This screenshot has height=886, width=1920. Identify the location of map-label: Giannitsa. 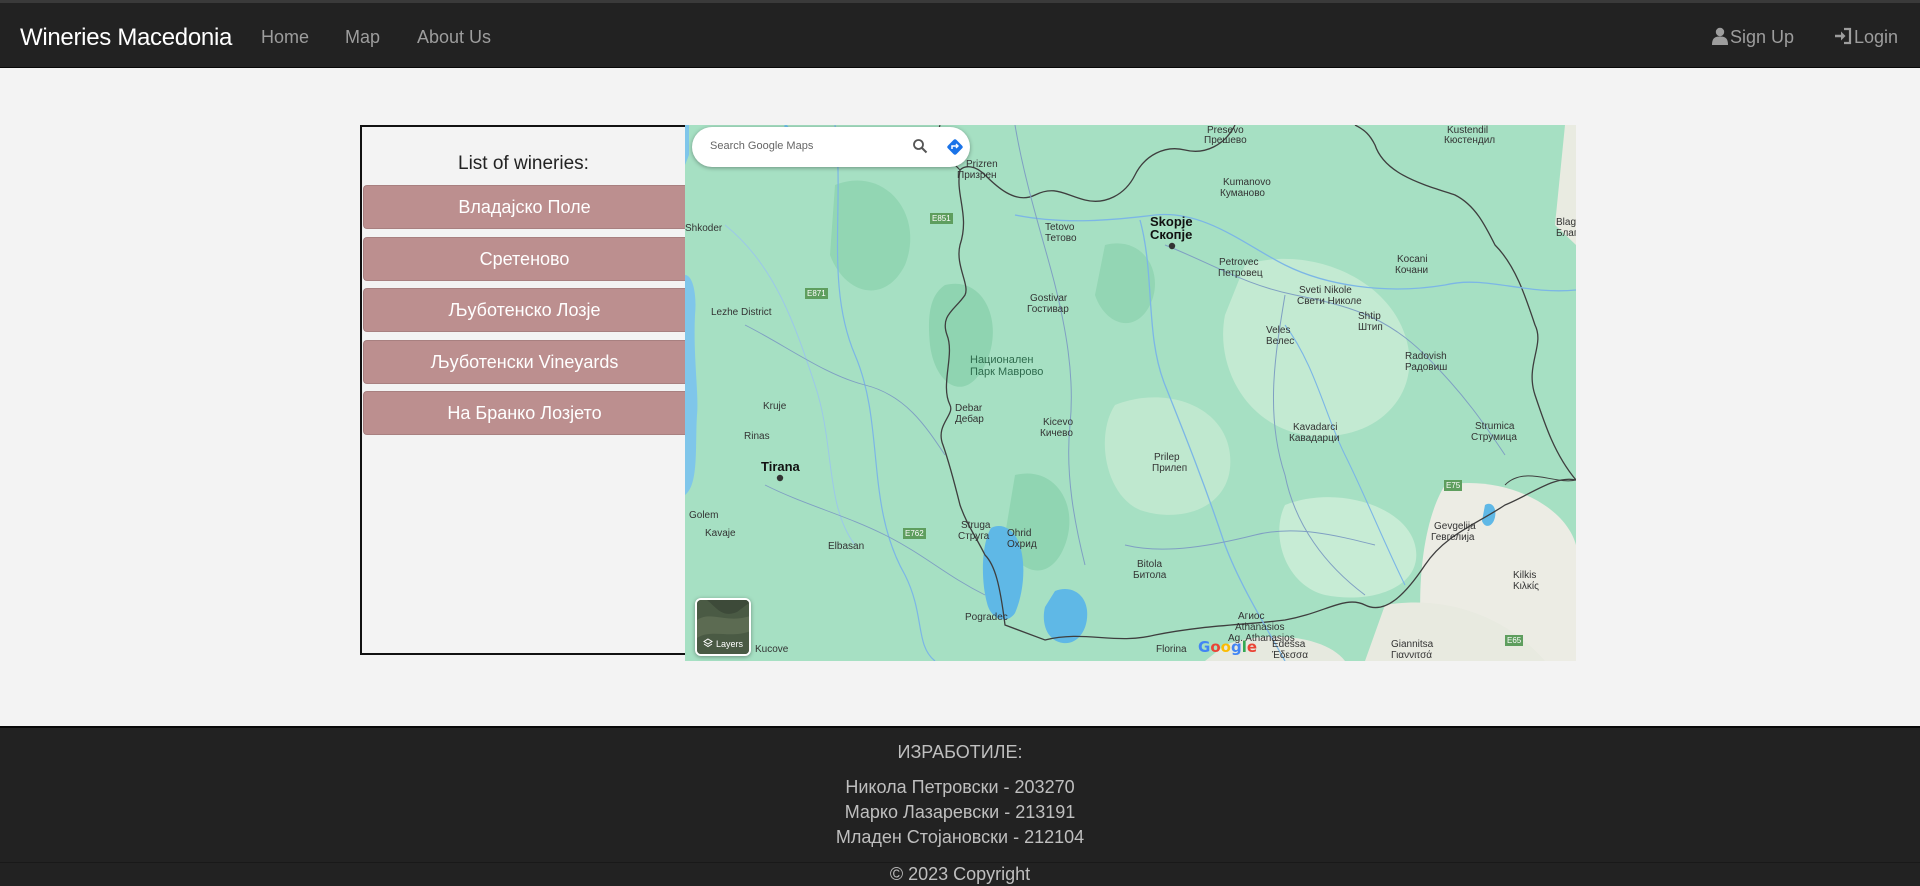
(1412, 644).